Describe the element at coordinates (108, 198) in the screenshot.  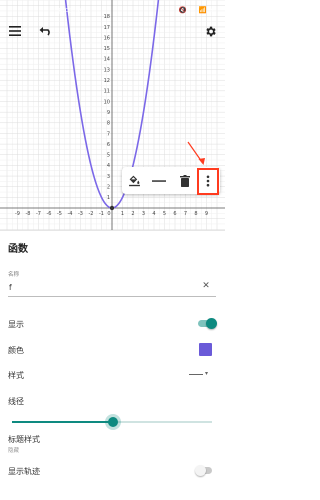
I see `y-tick-label: 1` at that location.